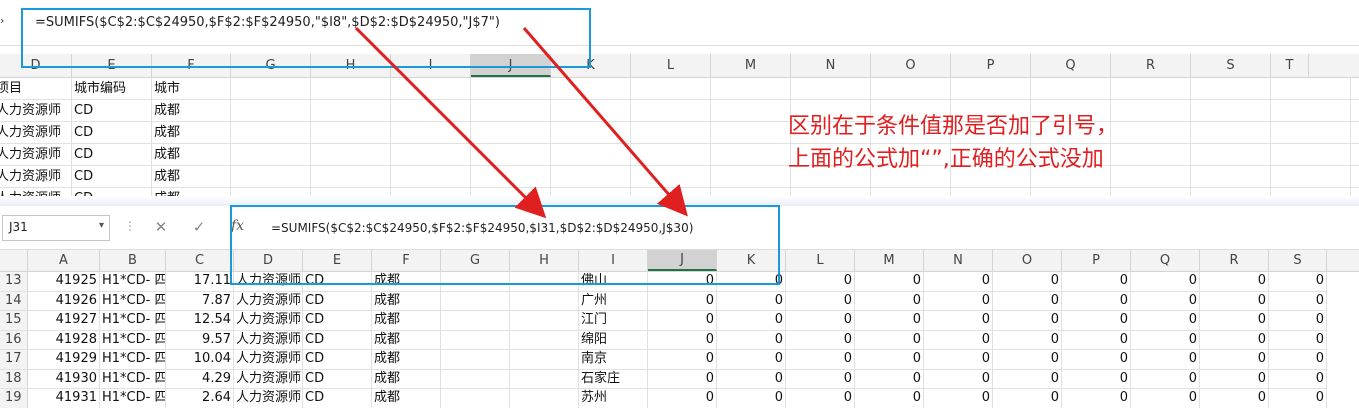 Image resolution: width=1359 pixels, height=408 pixels. What do you see at coordinates (613, 398) in the screenshot?
I see `cell: 苏州` at bounding box center [613, 398].